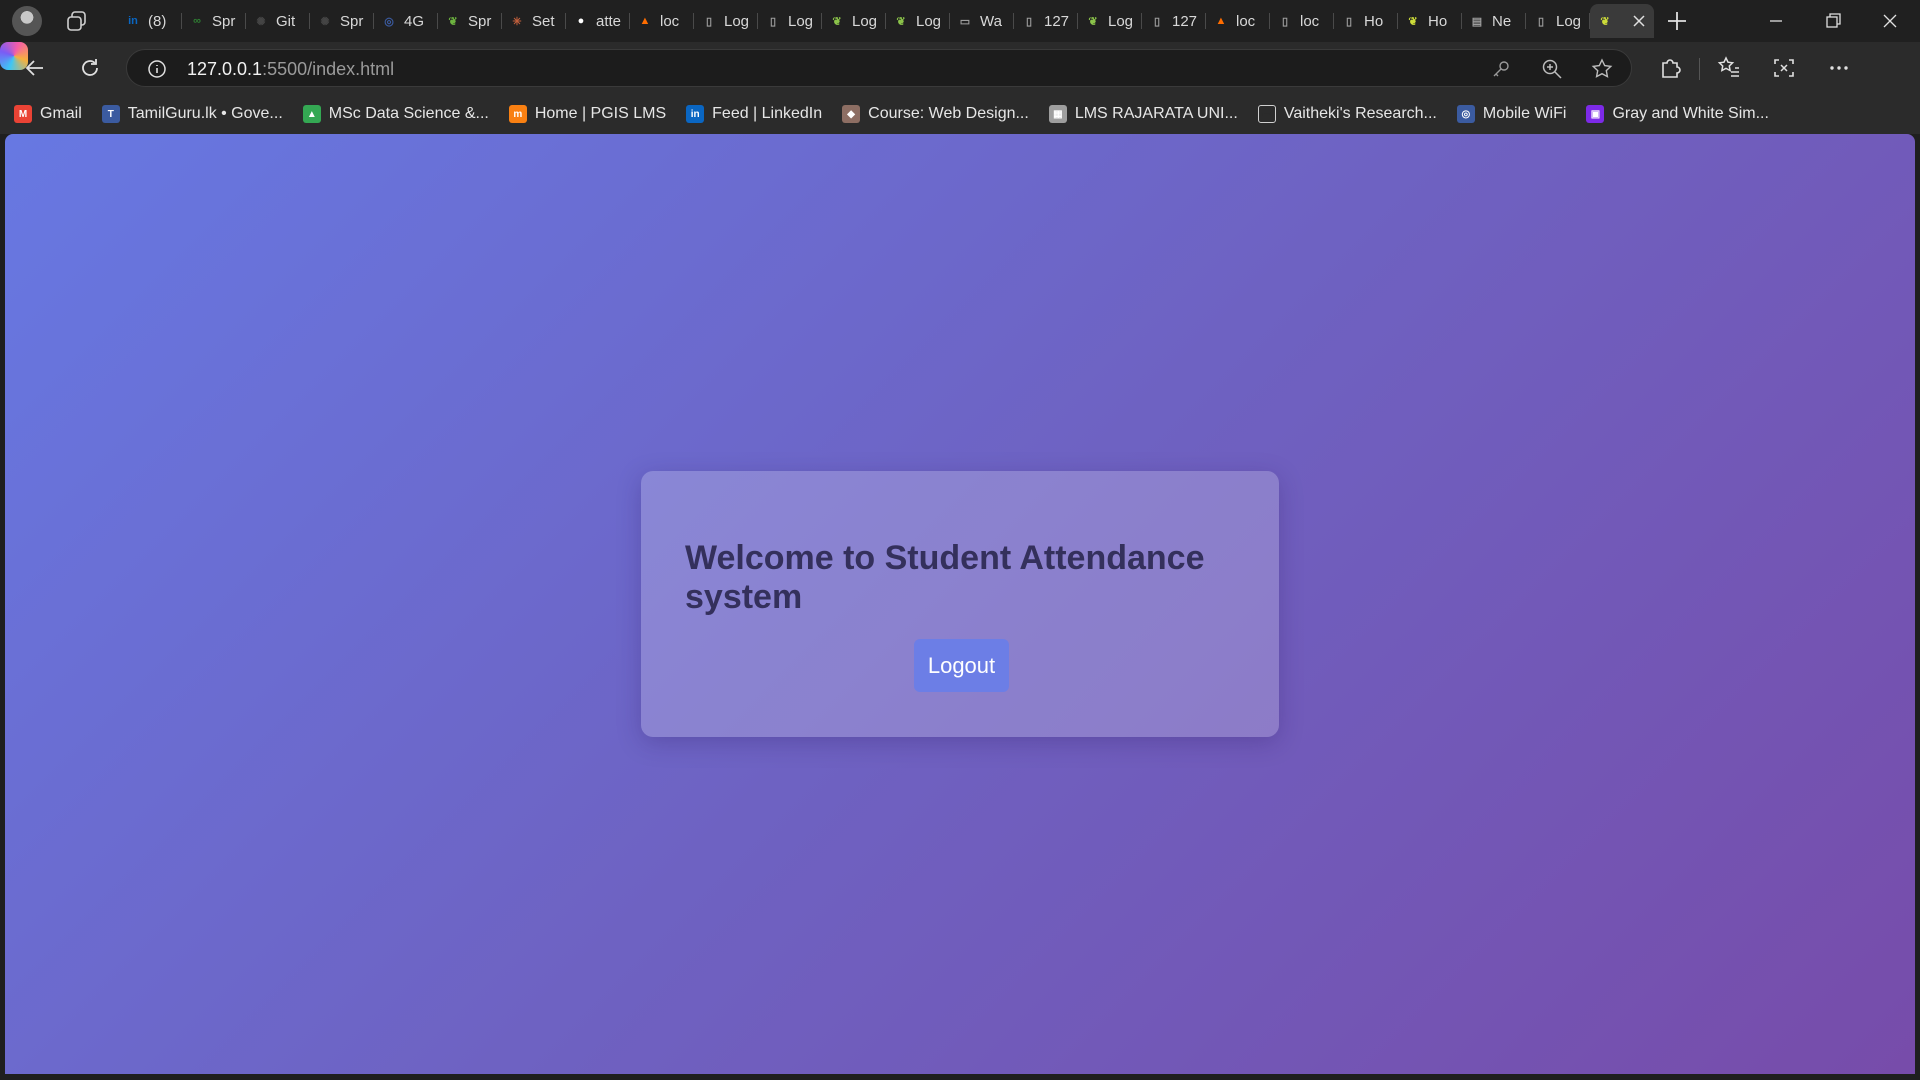 The width and height of the screenshot is (1920, 1080). What do you see at coordinates (77, 21) in the screenshot?
I see `workspaces-icon` at bounding box center [77, 21].